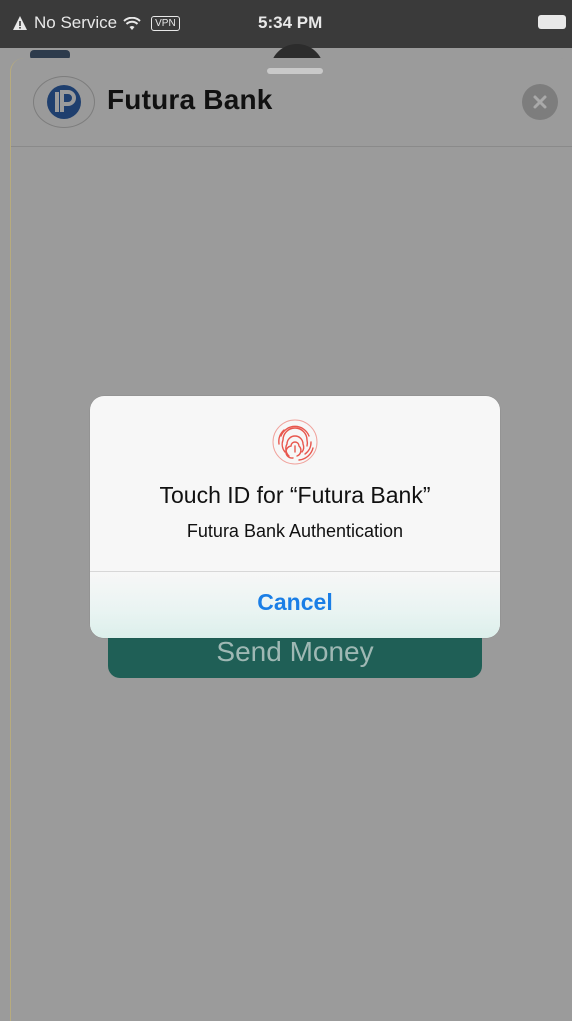  What do you see at coordinates (552, 22) in the screenshot?
I see `battery-icon` at bounding box center [552, 22].